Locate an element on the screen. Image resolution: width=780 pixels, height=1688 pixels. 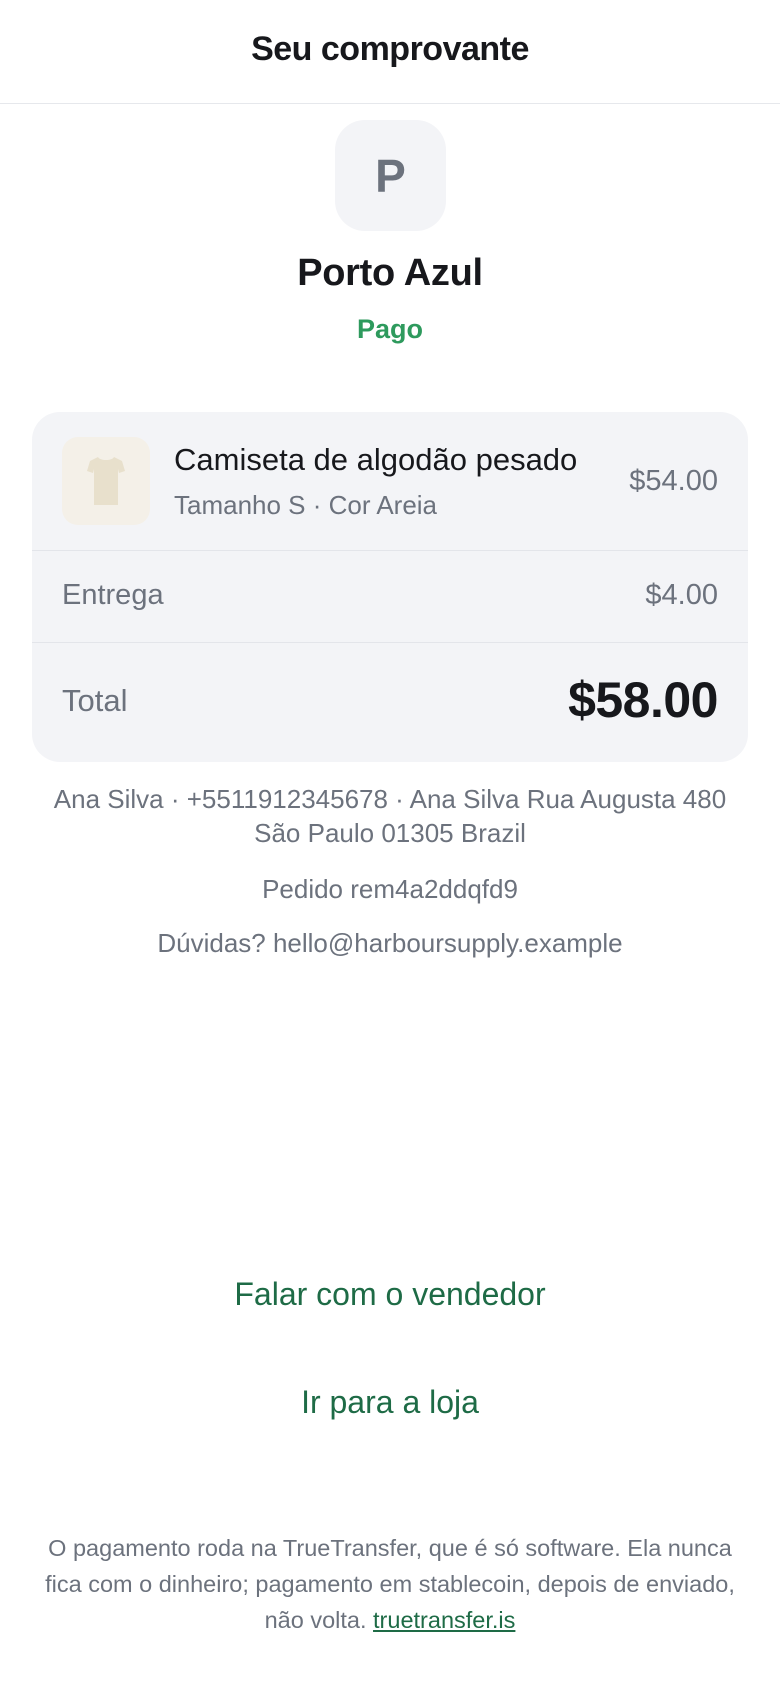
truetransfer-link: truetransfer.is is located at coordinates (444, 1620).